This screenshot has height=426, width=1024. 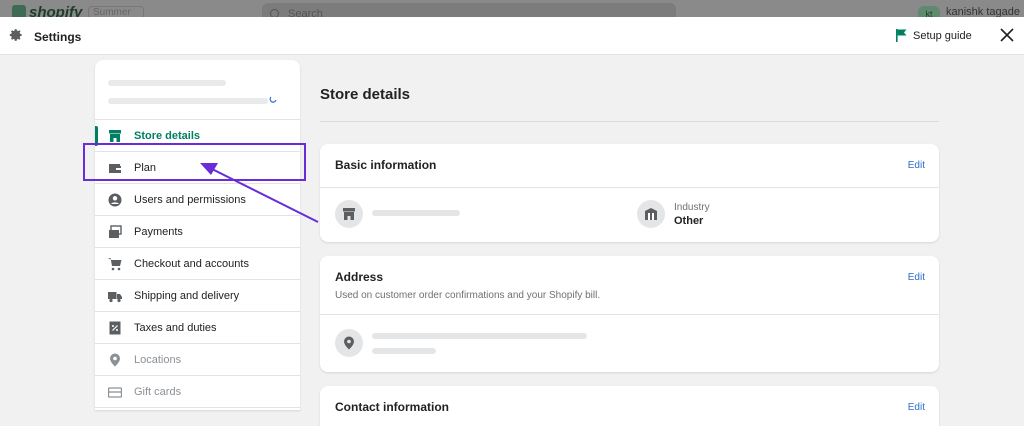 I want to click on industry-label: Industry, so click(x=692, y=207).